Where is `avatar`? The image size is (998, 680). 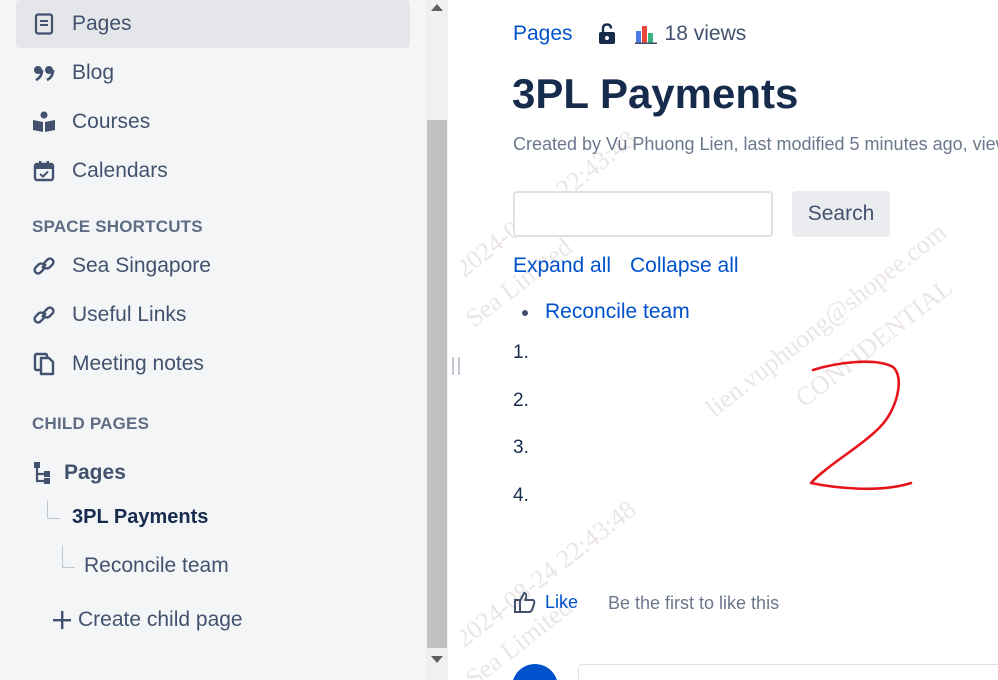
avatar is located at coordinates (535, 672).